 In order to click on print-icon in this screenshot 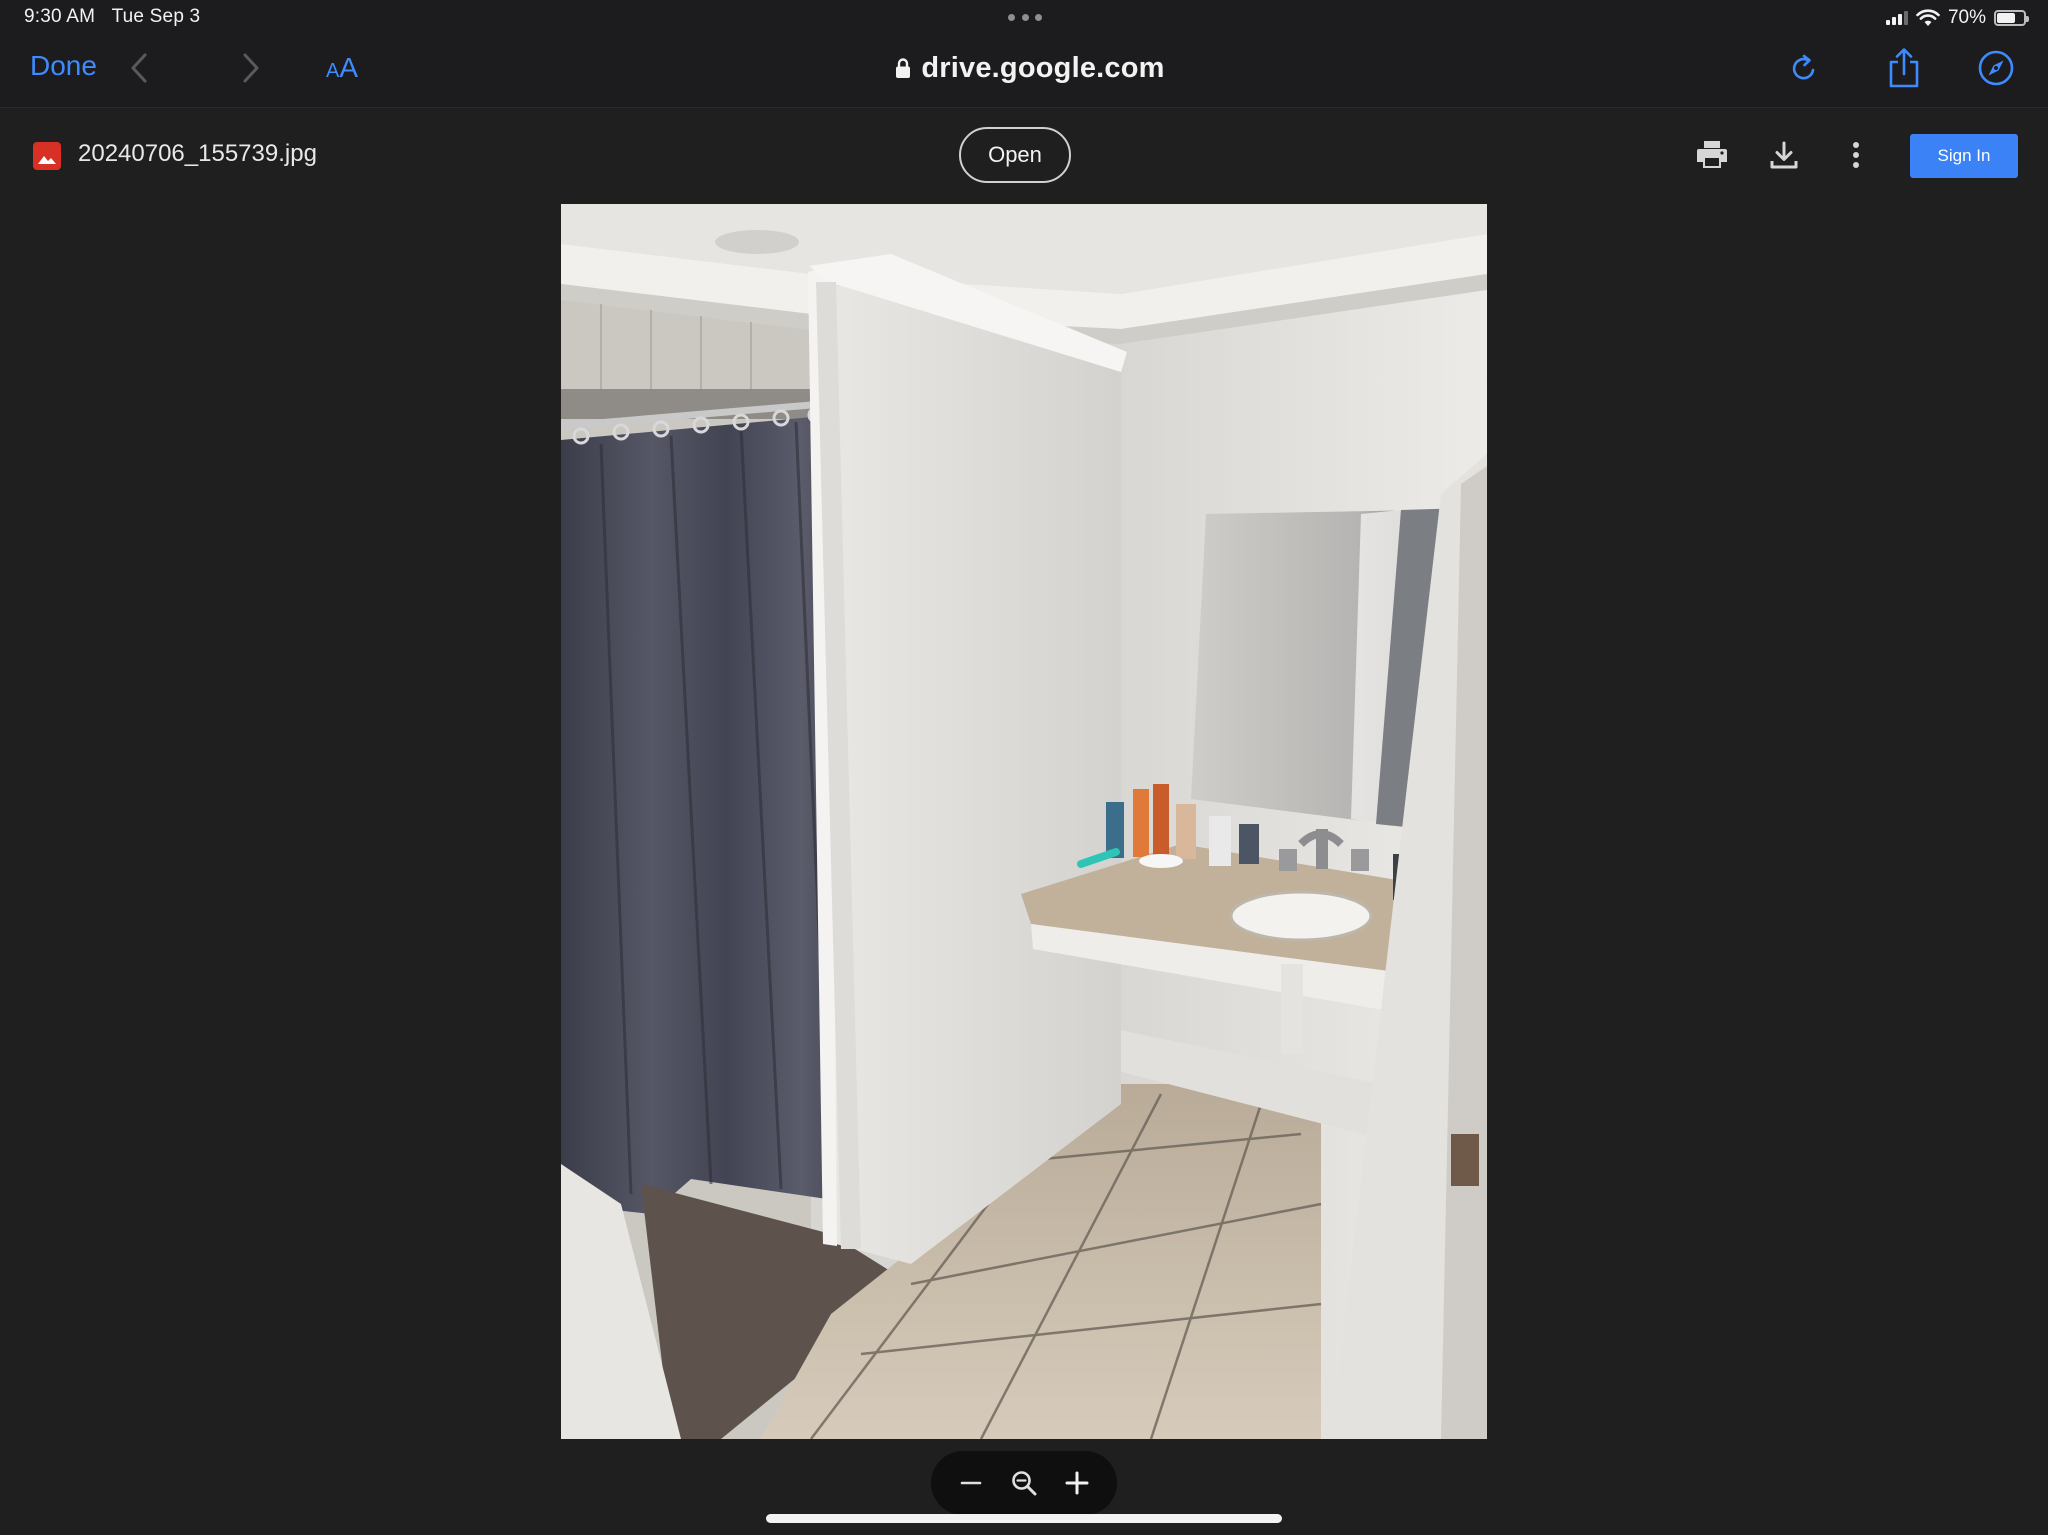, I will do `click(1712, 154)`.